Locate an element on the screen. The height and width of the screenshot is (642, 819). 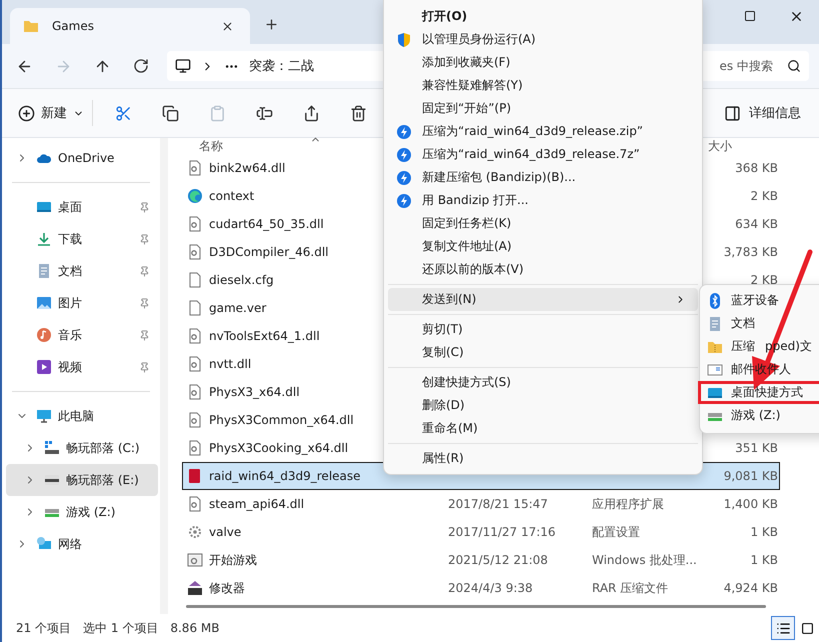
size-cell-text: 9,081 KB is located at coordinates (750, 476).